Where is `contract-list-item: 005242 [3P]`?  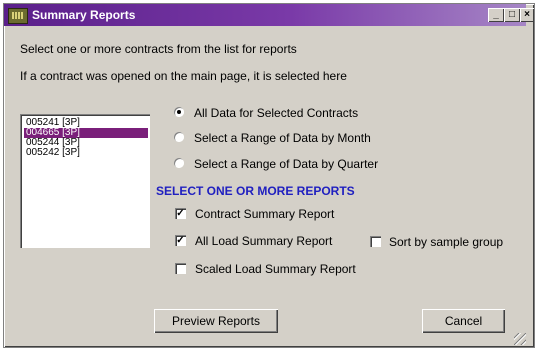
contract-list-item: 005242 [3P] is located at coordinates (86, 153).